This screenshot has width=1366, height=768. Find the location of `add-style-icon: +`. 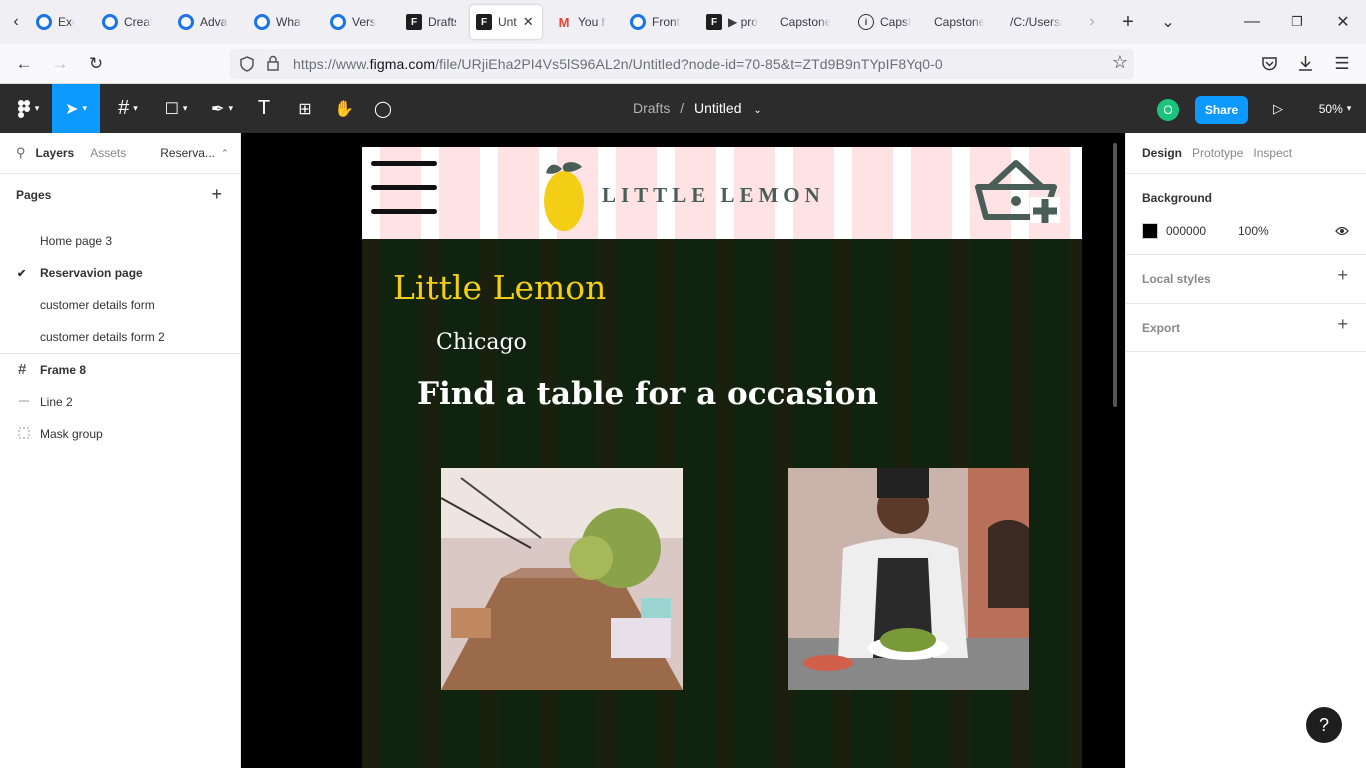

add-style-icon: + is located at coordinates (1342, 275).